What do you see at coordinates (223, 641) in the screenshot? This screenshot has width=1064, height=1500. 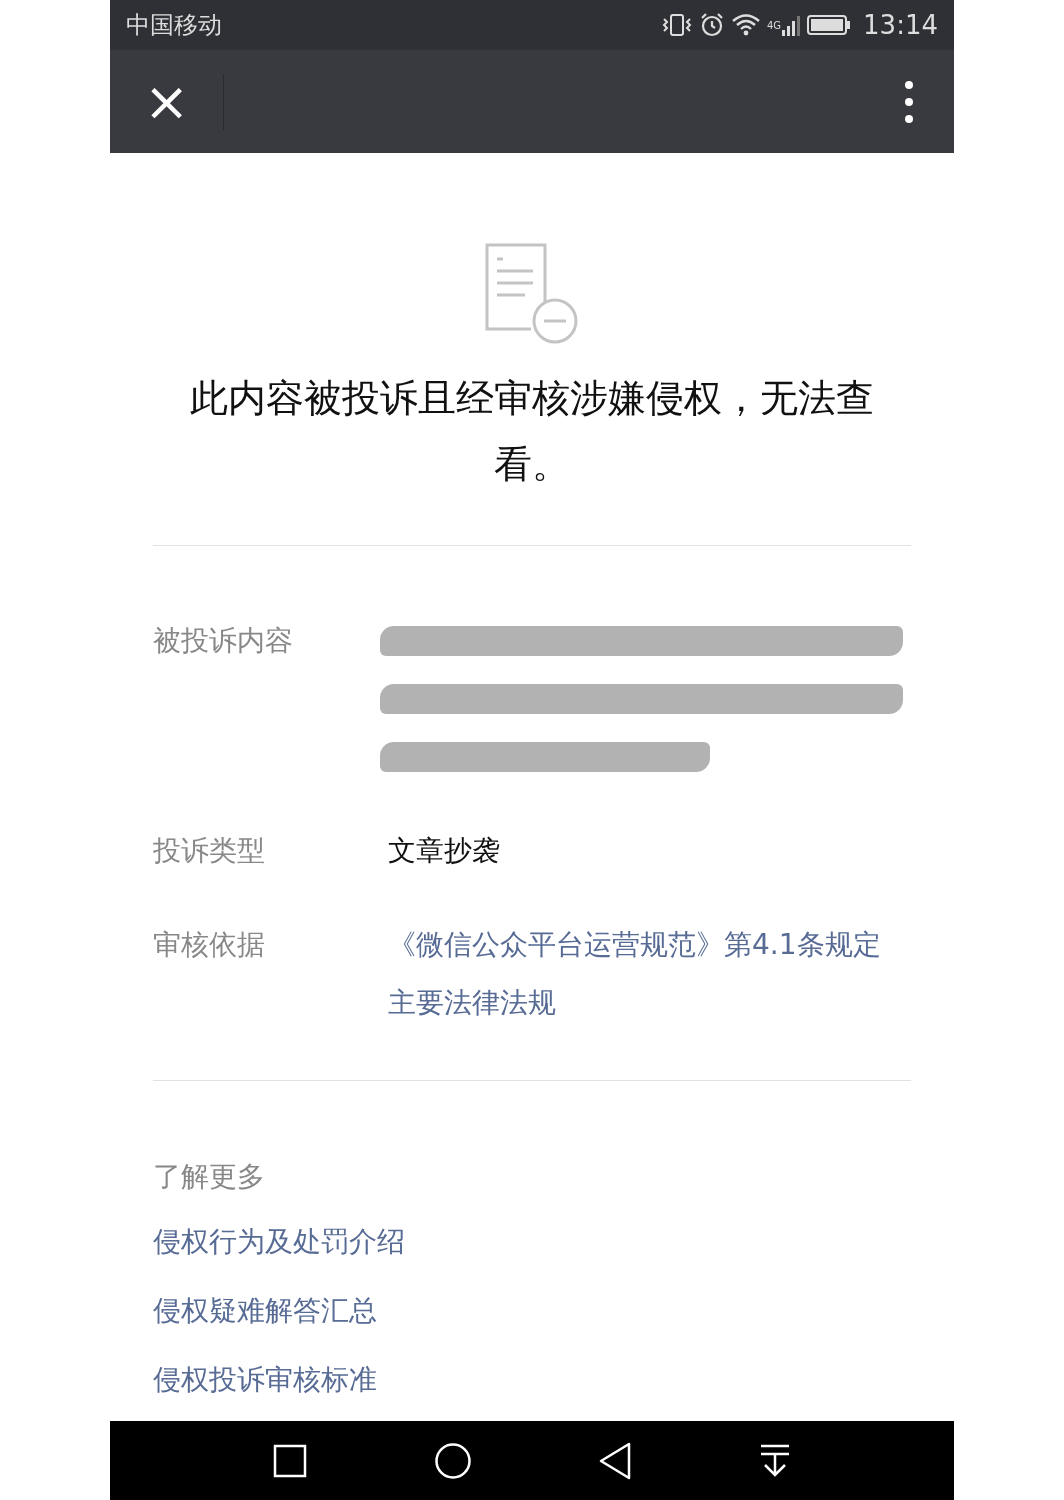 I see `detail-label: 被投诉内容` at bounding box center [223, 641].